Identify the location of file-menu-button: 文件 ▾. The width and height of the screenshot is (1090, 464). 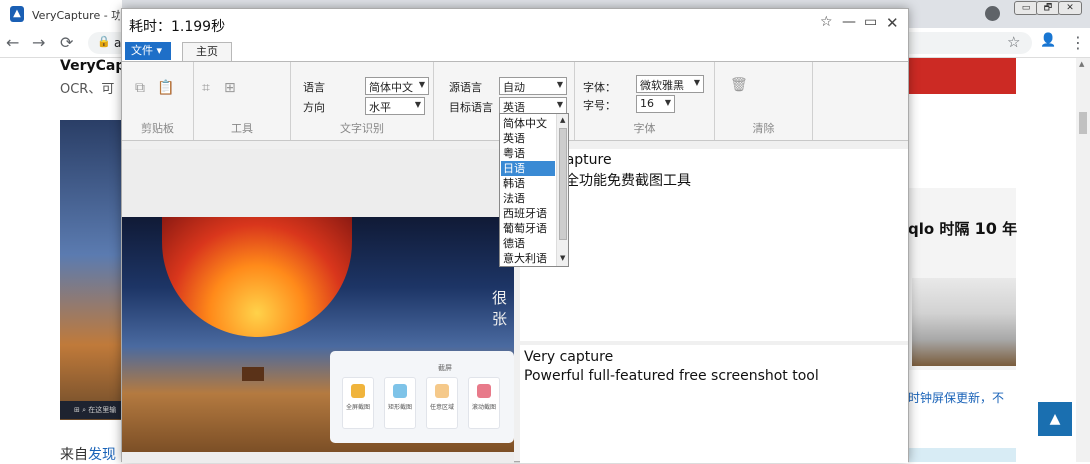
(148, 51).